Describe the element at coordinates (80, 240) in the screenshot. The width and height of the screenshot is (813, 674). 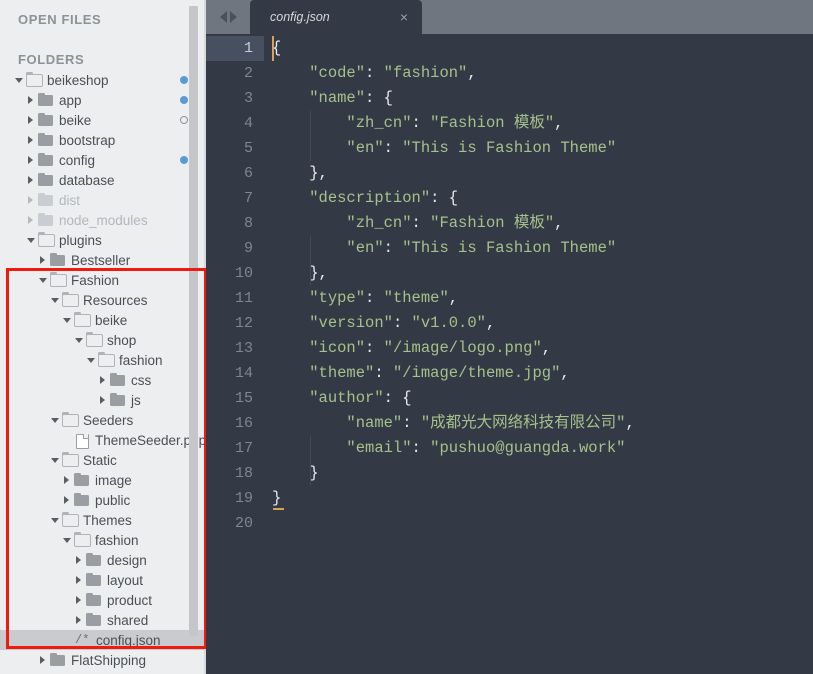
I see `tree-item-label: plugins` at that location.